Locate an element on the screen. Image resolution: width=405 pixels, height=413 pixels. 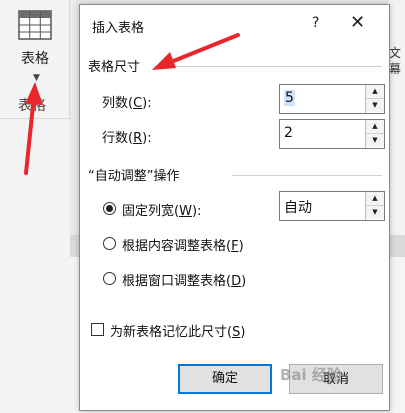
watermark: Bai 经验 is located at coordinates (311, 375).